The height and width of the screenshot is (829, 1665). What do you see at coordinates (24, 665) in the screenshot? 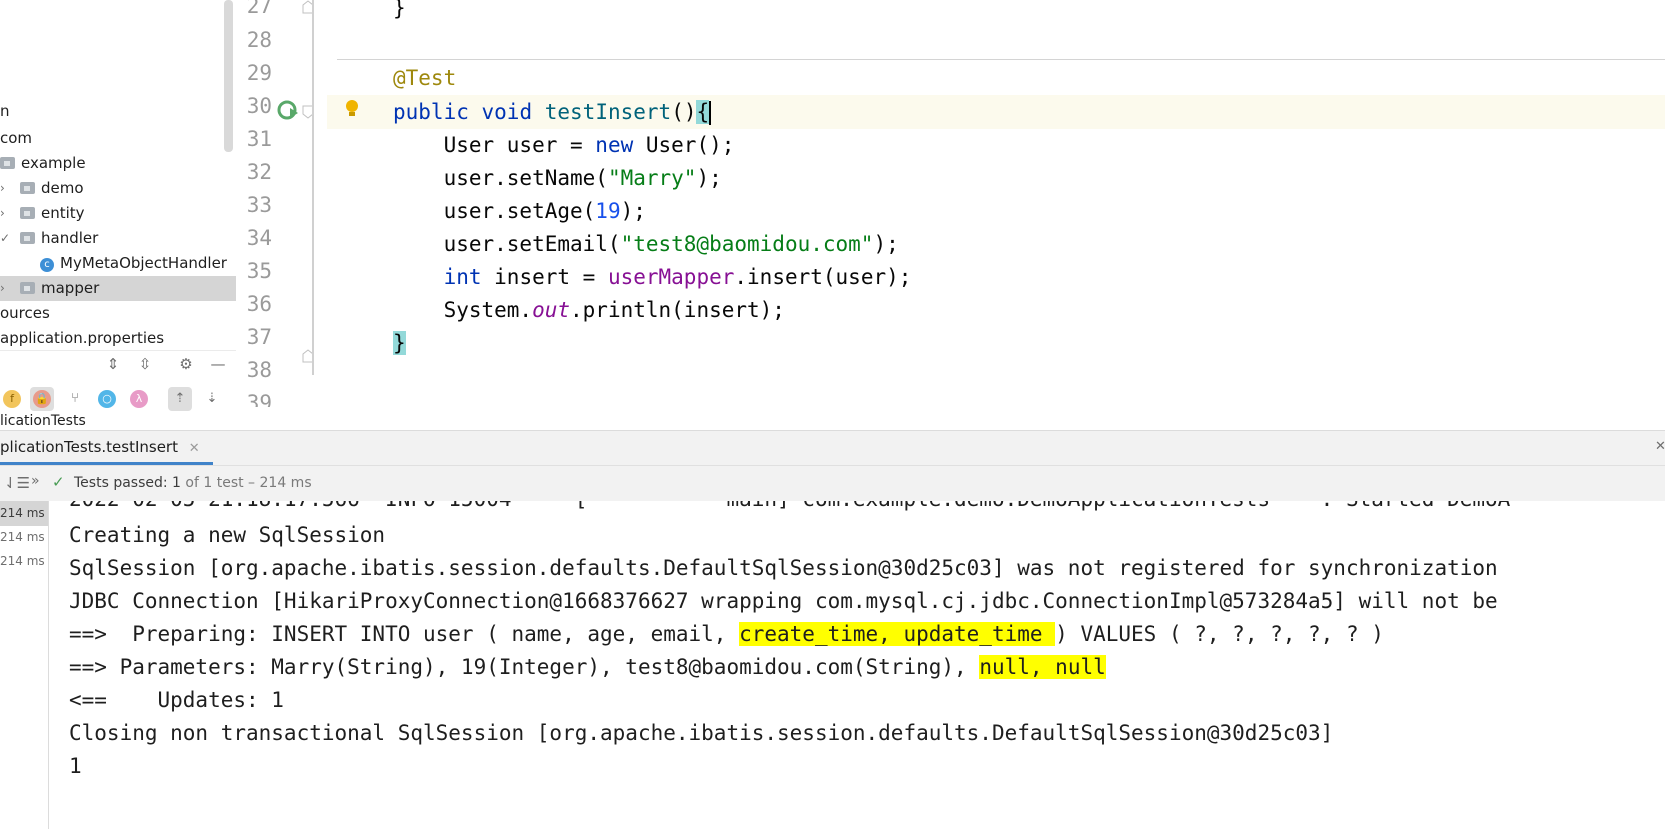
I see `test-results-tree: 214 ms 214 ms 214 ms` at bounding box center [24, 665].